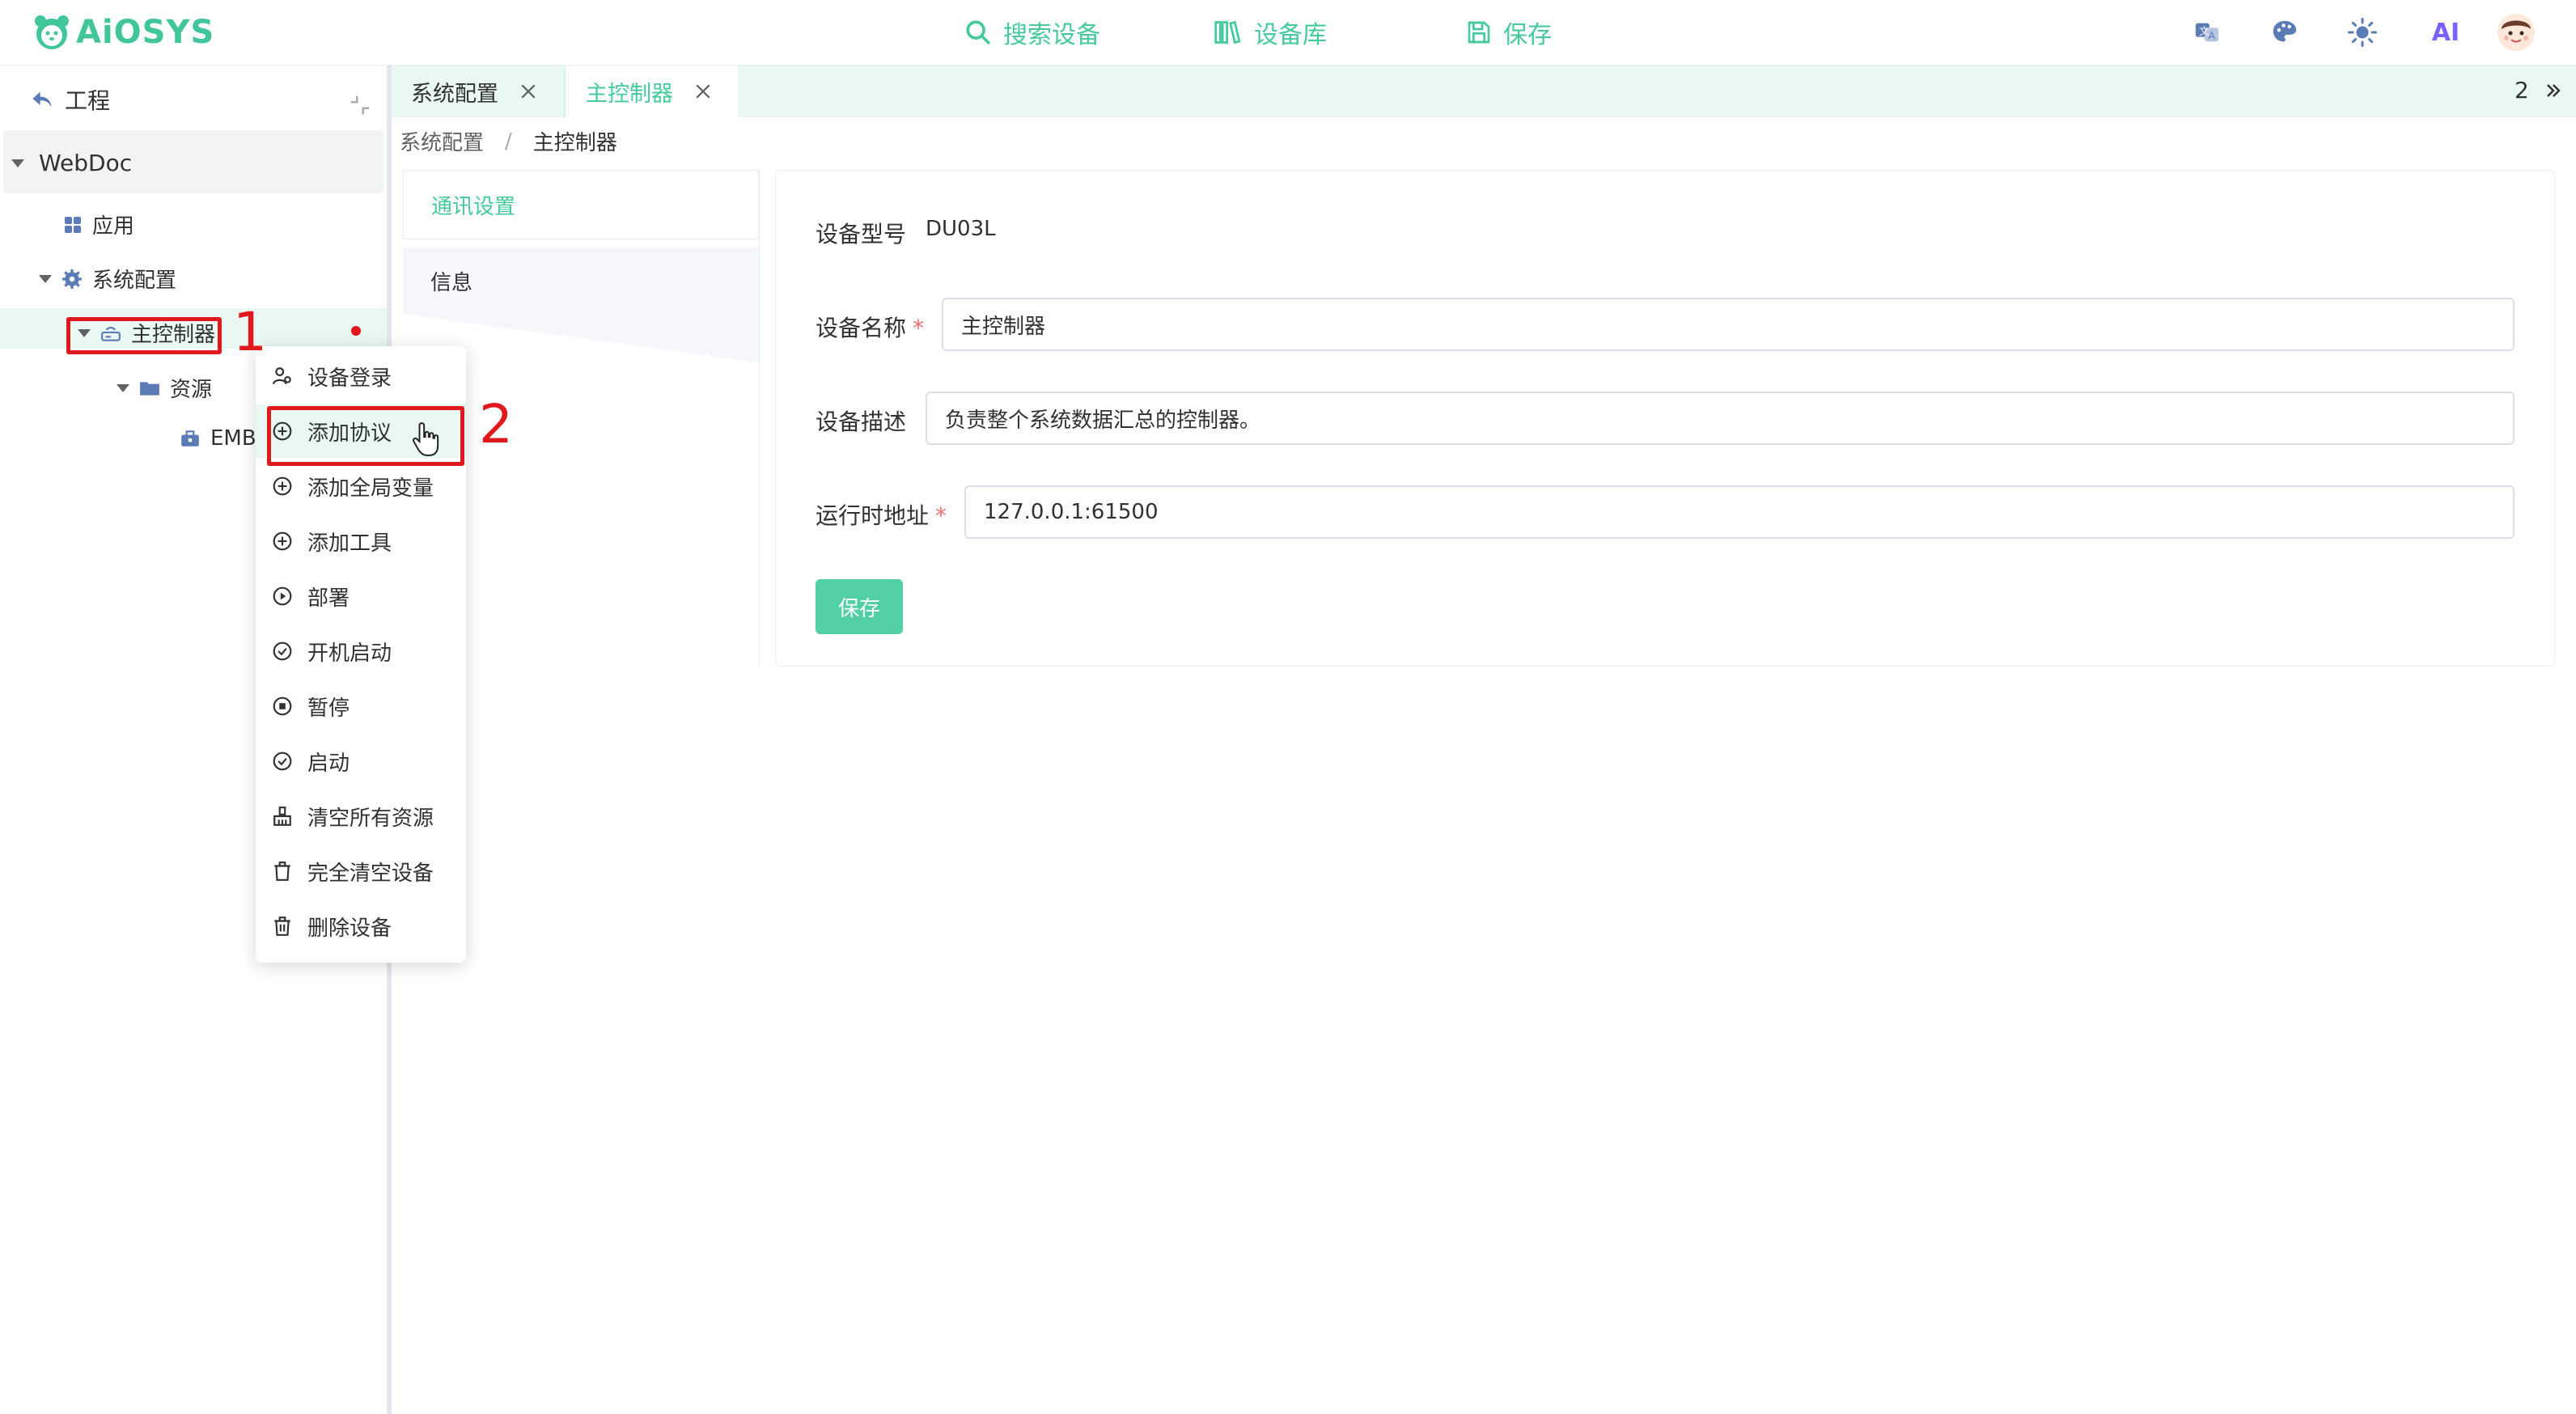 The height and width of the screenshot is (1414, 2576). I want to click on search-device-nav: 搜索设备, so click(1032, 32).